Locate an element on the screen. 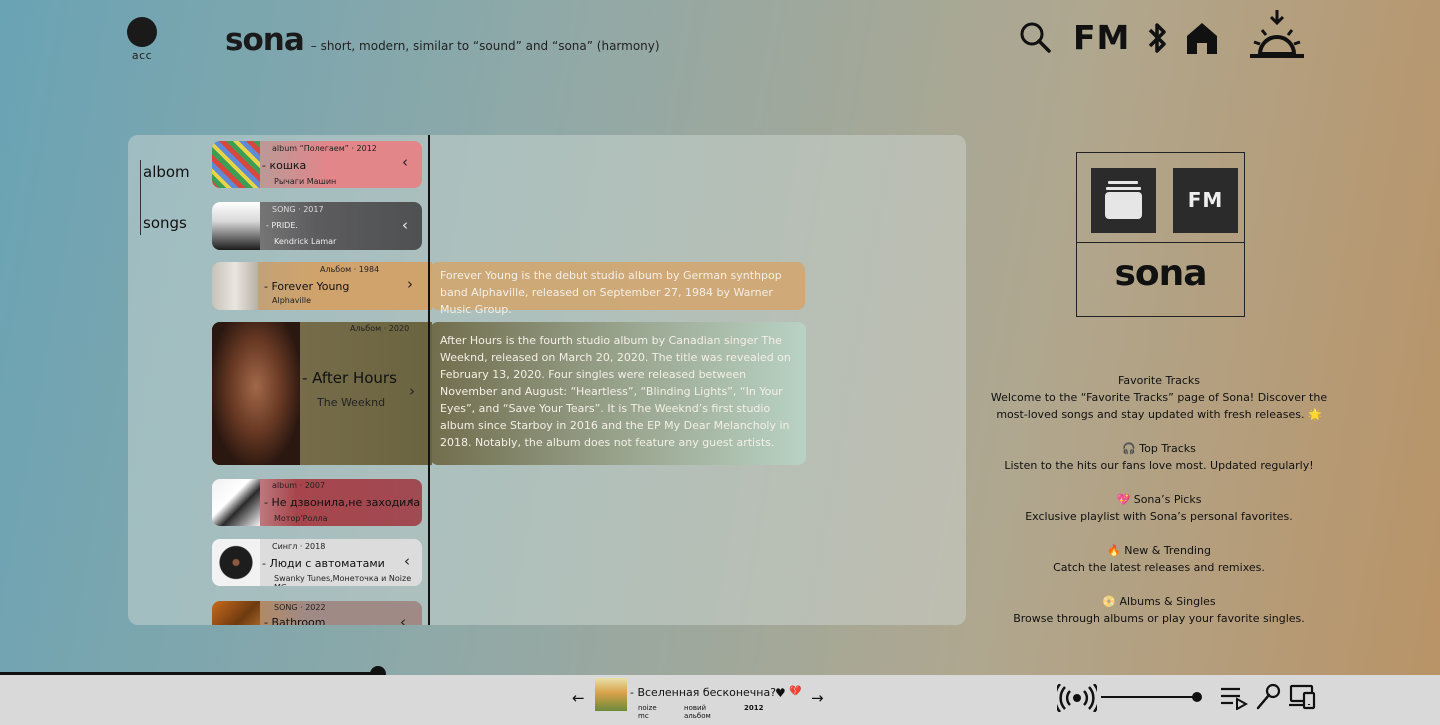  now-playing-artist: noize mc is located at coordinates (647, 712).